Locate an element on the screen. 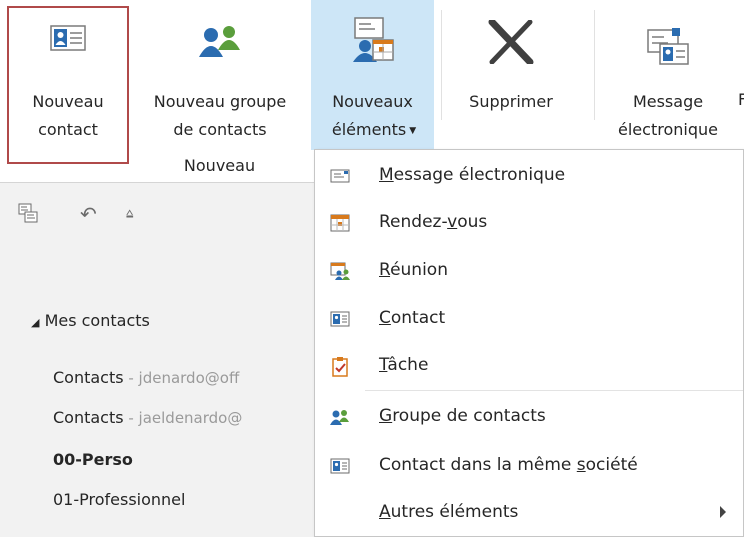 The width and height of the screenshot is (744, 537). task-icon is located at coordinates (340, 367).